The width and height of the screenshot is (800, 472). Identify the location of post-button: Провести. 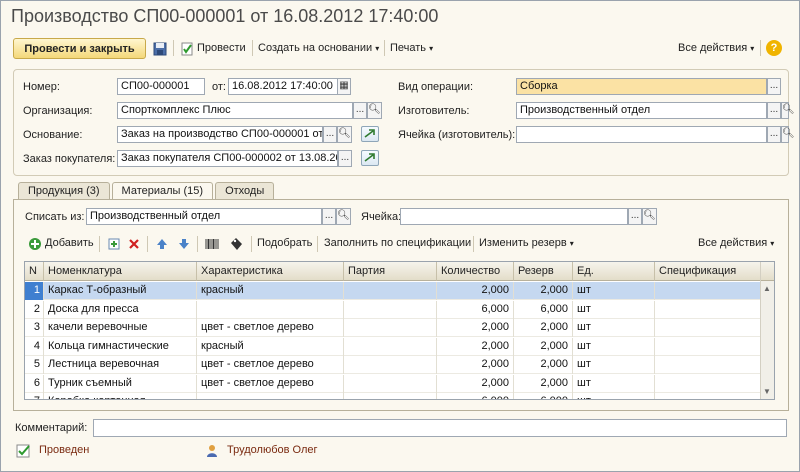
(221, 48).